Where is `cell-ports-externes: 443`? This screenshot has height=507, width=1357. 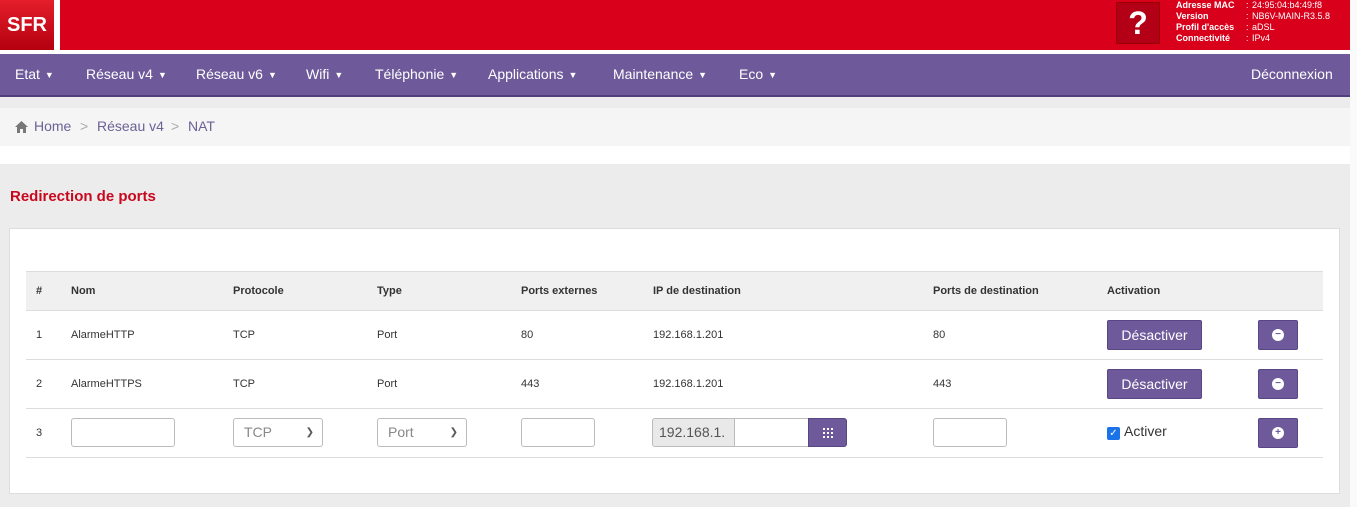
cell-ports-externes: 443 is located at coordinates (530, 384).